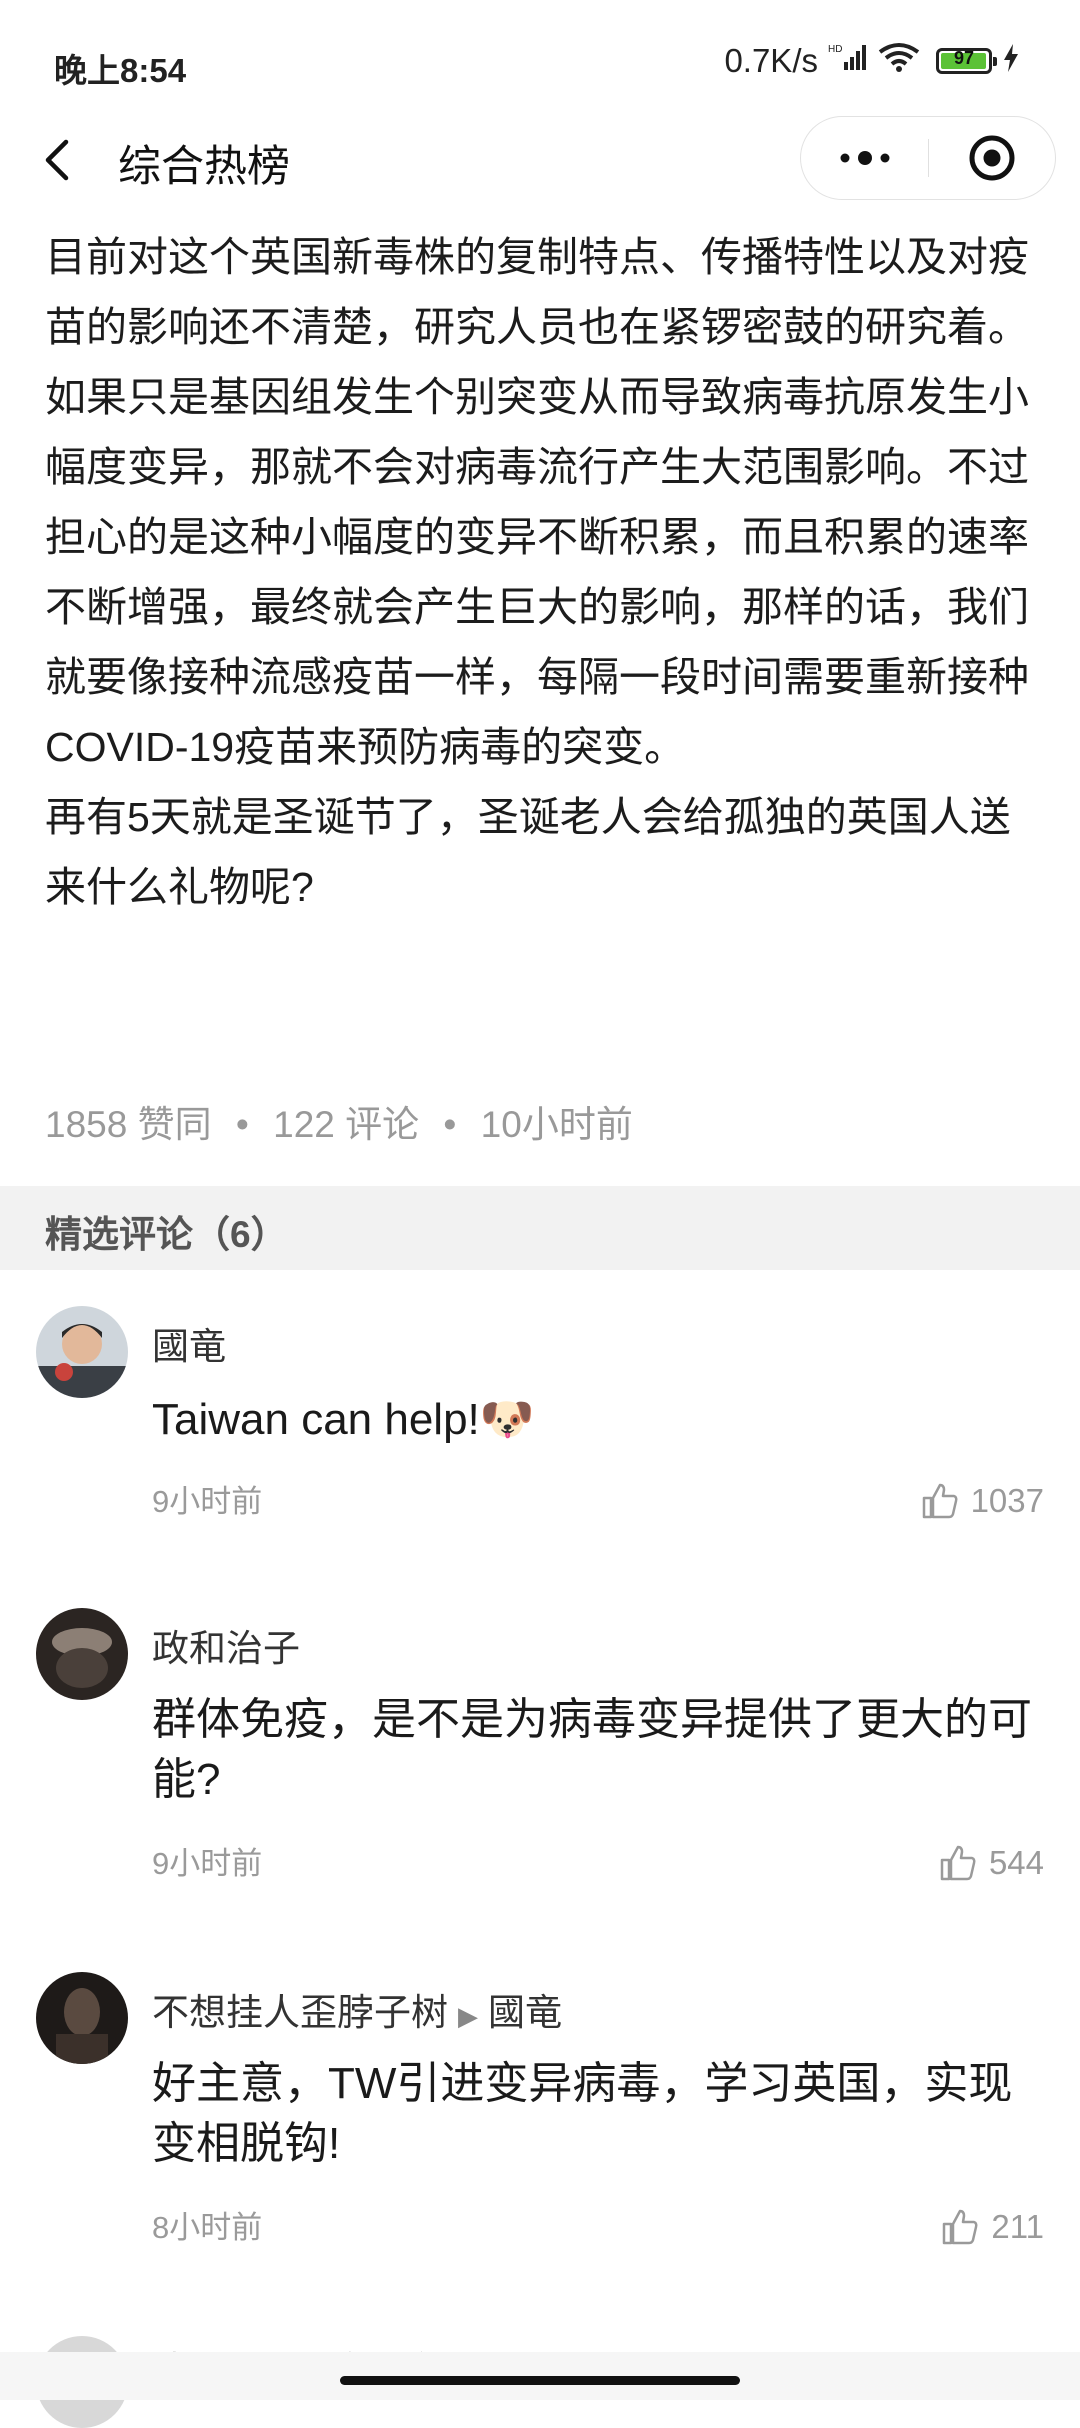 The width and height of the screenshot is (1080, 2428). Describe the element at coordinates (128, 1124) in the screenshot. I see `article-likes: 1858 赞同` at that location.